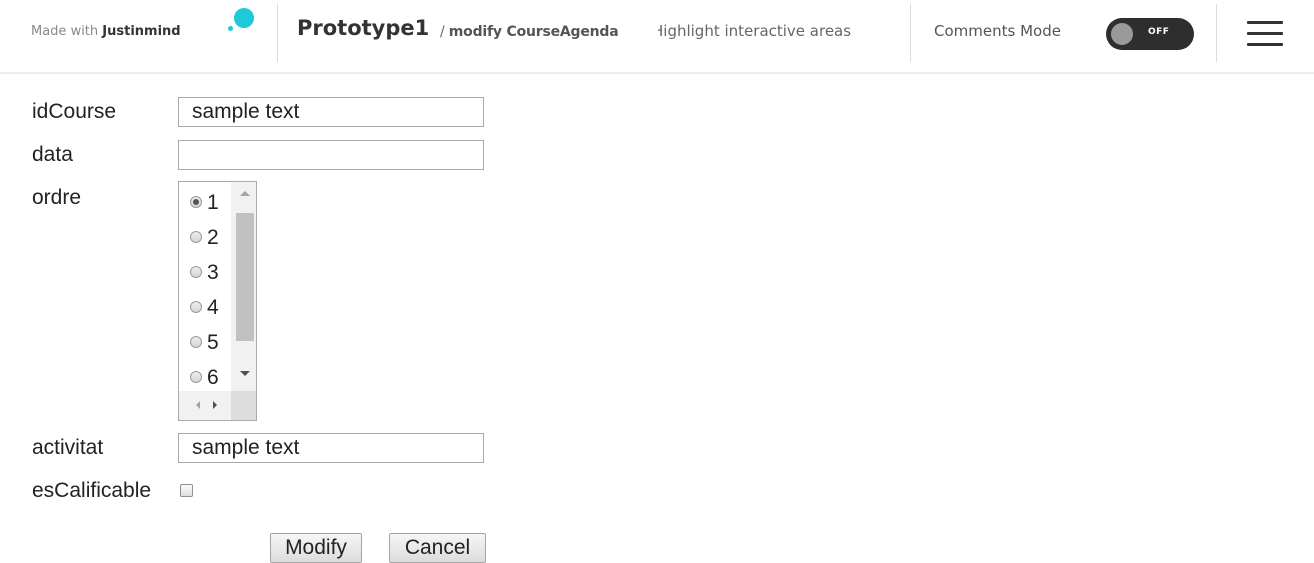 This screenshot has width=1314, height=563. I want to click on scroll-up-arrow-icon, so click(245, 193).